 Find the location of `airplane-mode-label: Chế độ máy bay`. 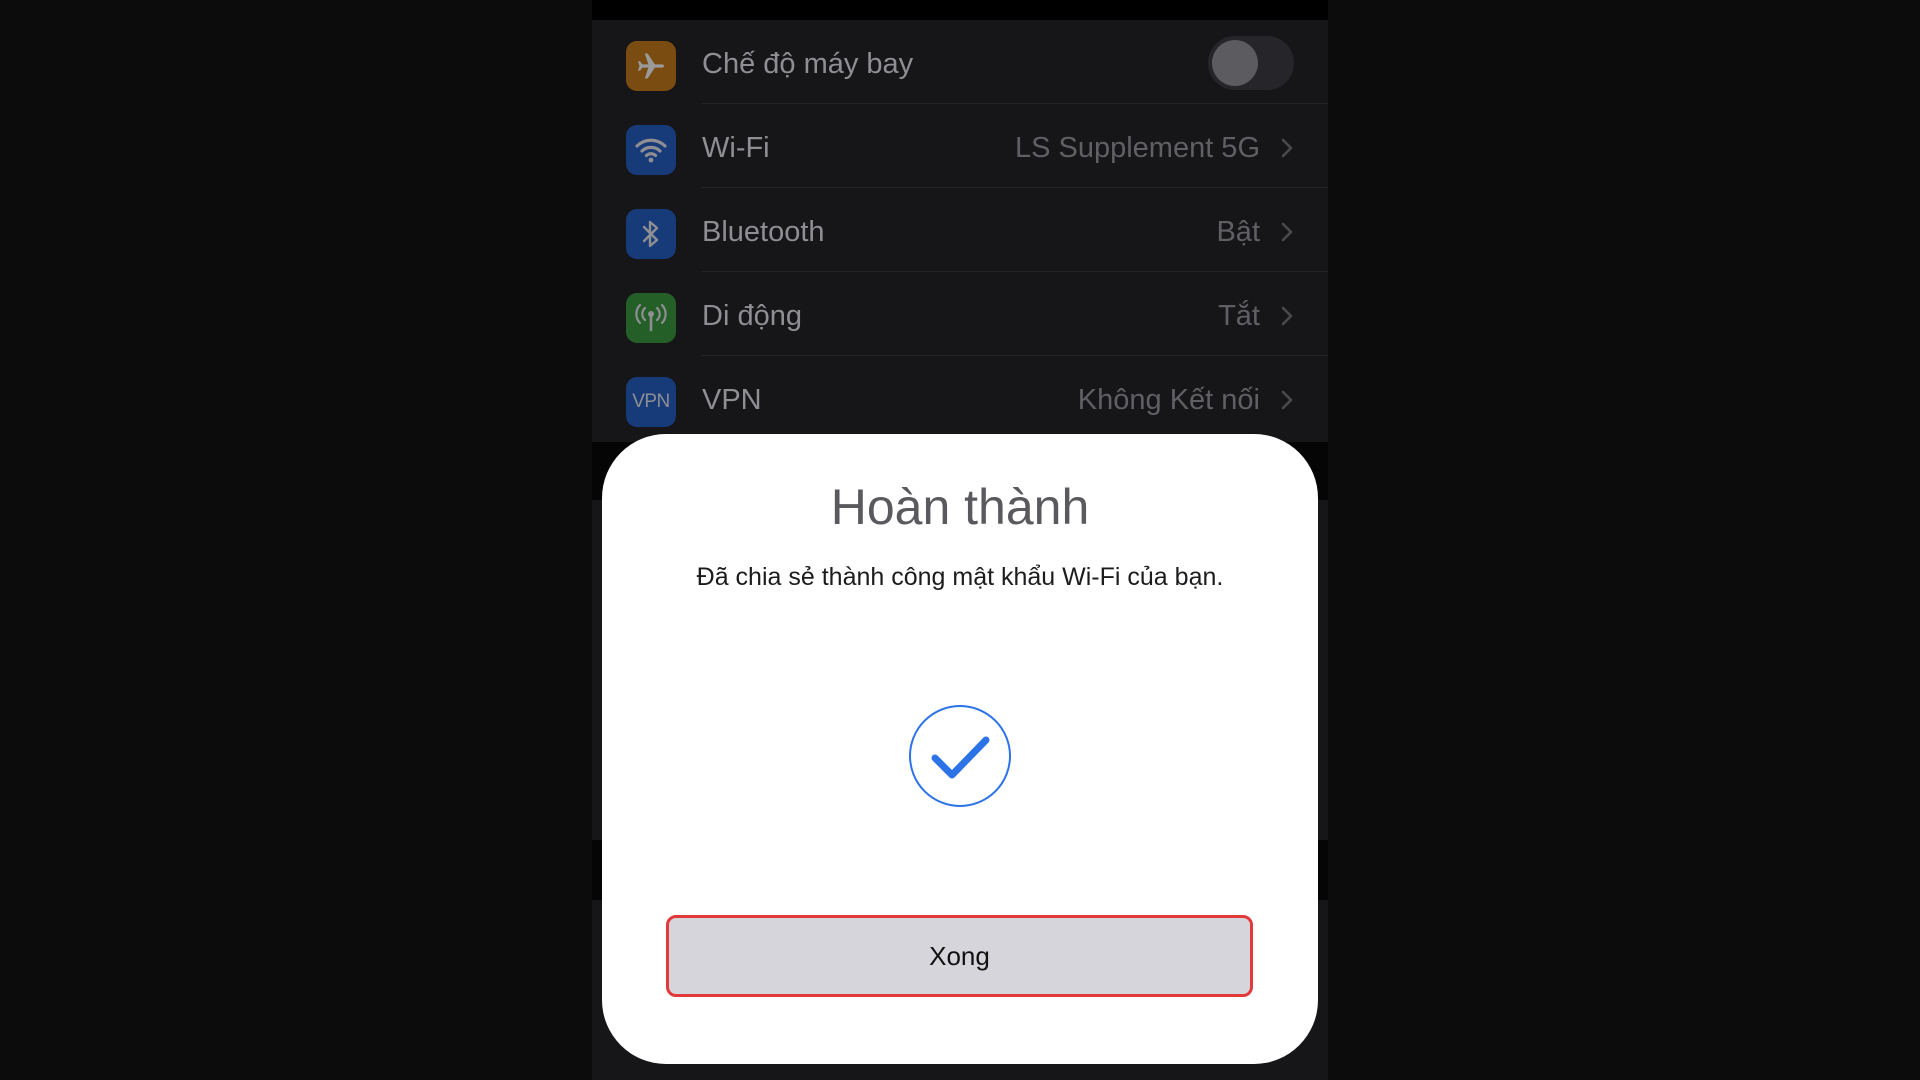

airplane-mode-label: Chế độ máy bay is located at coordinates (808, 64).